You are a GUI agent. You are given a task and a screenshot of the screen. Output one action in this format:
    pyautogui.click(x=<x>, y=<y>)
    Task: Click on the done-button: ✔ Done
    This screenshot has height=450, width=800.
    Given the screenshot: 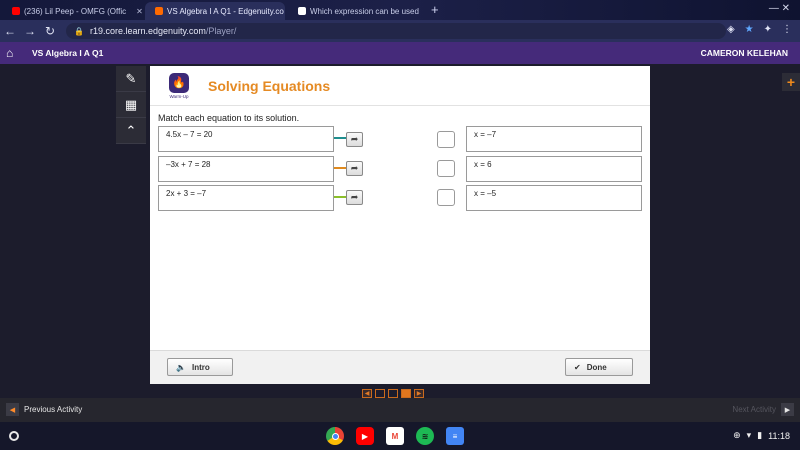 What is the action you would take?
    pyautogui.click(x=599, y=367)
    